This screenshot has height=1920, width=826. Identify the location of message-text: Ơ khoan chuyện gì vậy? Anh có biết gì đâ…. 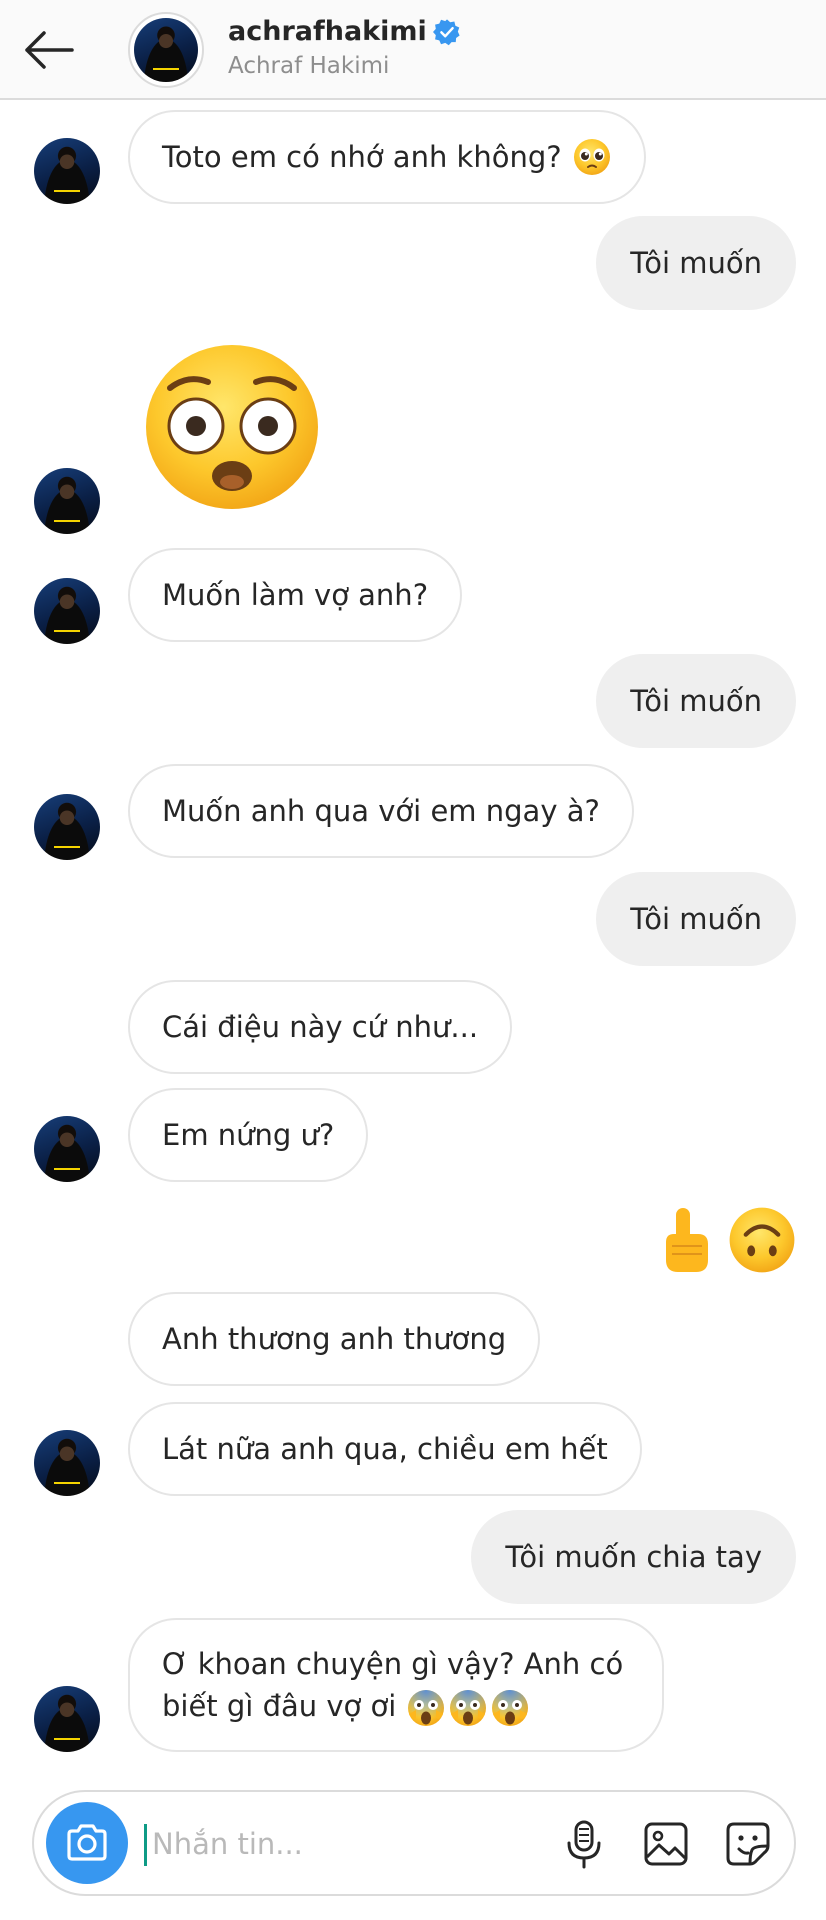
(393, 1684).